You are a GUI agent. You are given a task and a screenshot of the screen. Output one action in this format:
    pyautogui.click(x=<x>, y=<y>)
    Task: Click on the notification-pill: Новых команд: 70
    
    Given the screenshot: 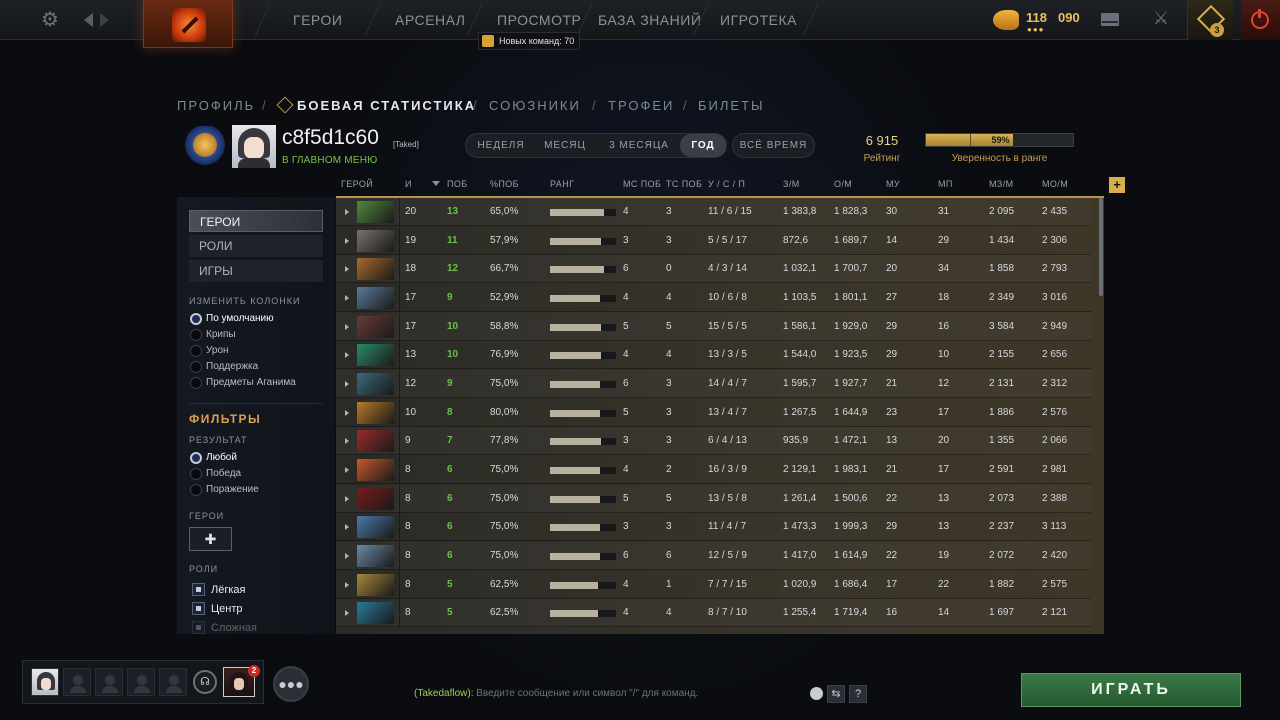 What is the action you would take?
    pyautogui.click(x=529, y=41)
    